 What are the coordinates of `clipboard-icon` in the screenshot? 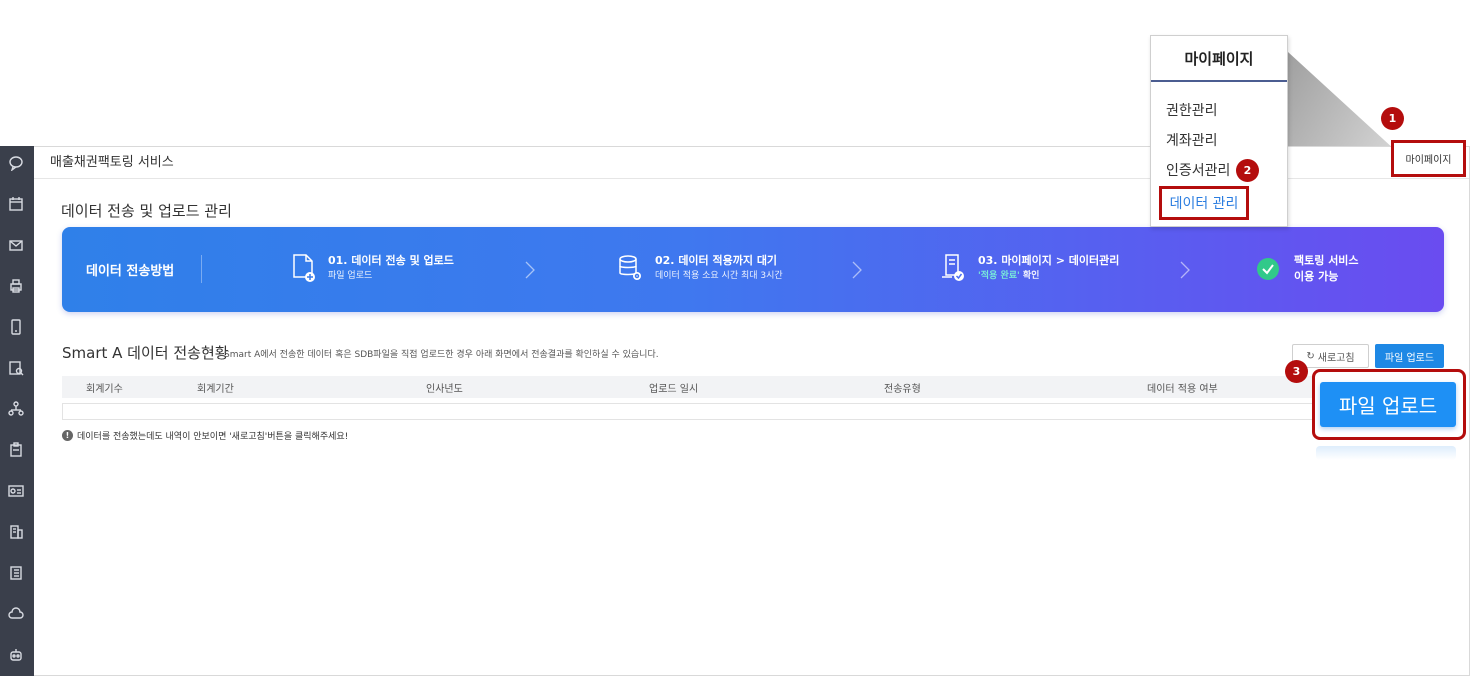 It's located at (16, 450).